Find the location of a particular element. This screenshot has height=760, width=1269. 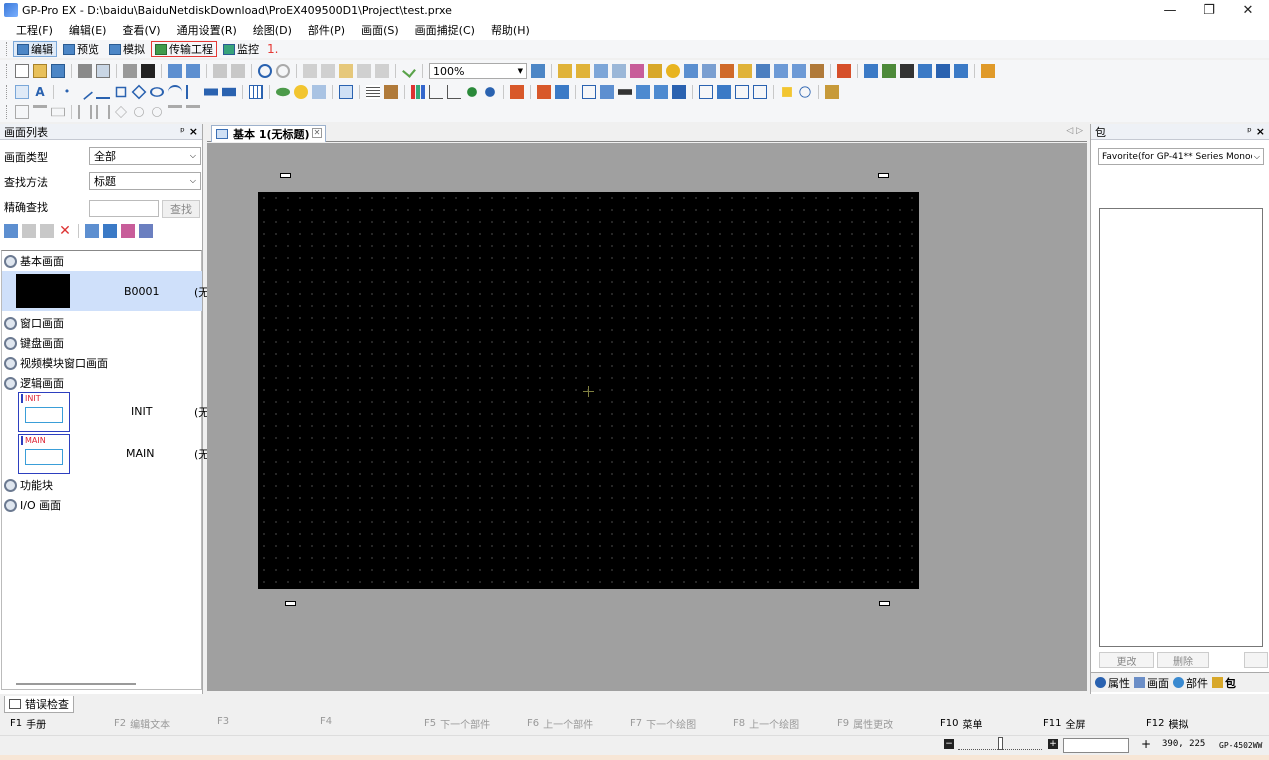

tree-video-screen: 视频模块窗口画面 is located at coordinates (56, 363).